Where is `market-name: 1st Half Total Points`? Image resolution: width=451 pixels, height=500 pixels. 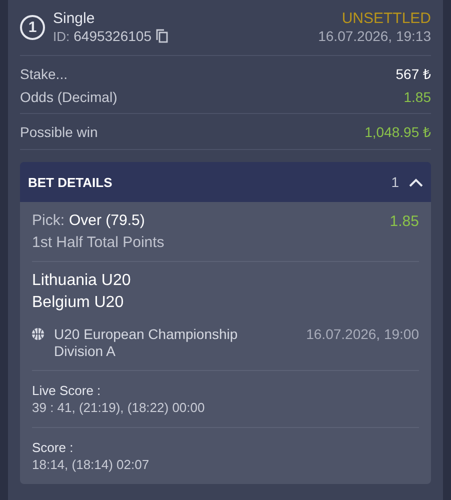
market-name: 1st Half Total Points is located at coordinates (99, 242).